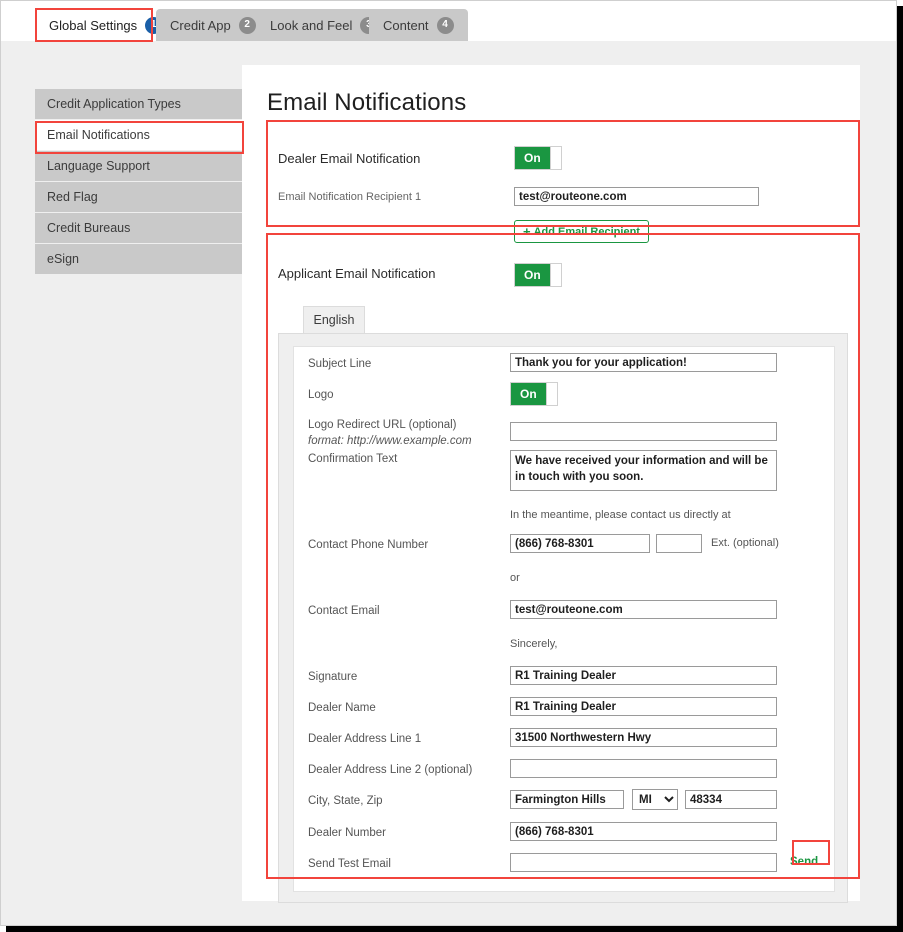  What do you see at coordinates (643, 706) in the screenshot?
I see `dealer-name-input` at bounding box center [643, 706].